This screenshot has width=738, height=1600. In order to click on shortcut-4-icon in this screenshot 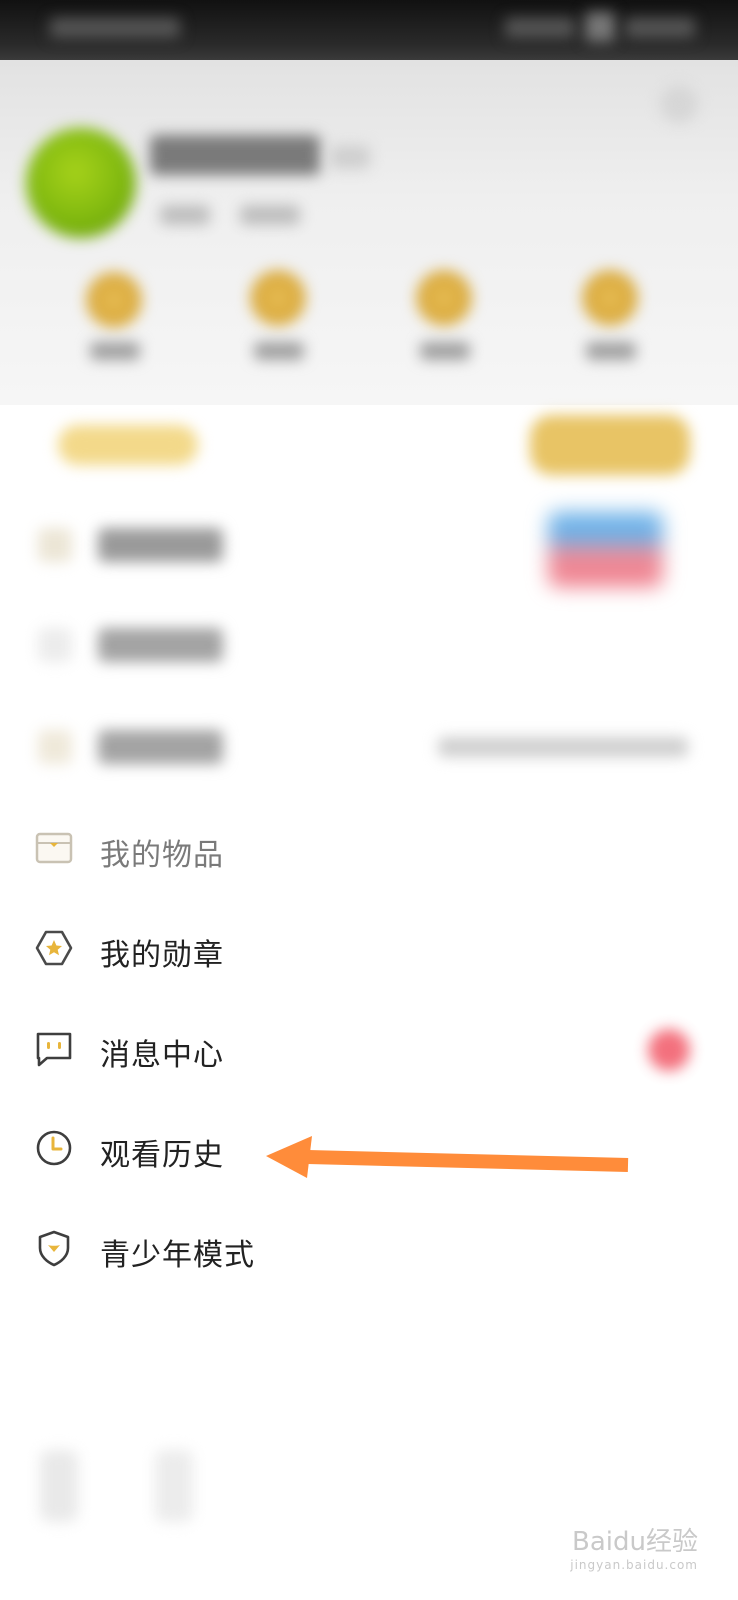, I will do `click(610, 298)`.